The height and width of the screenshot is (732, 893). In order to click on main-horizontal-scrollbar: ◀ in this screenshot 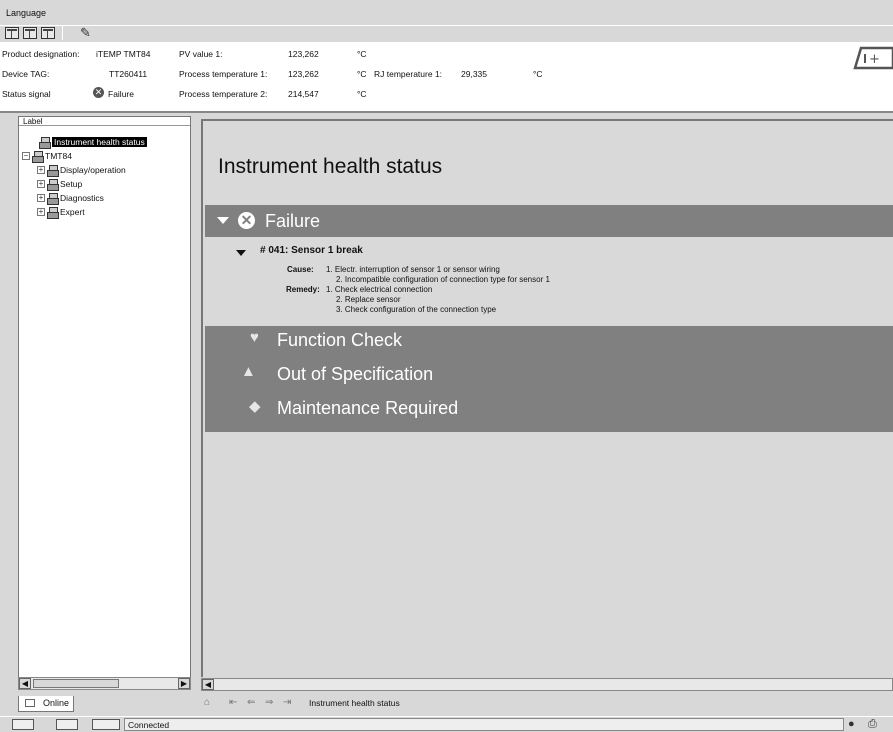, I will do `click(547, 684)`.